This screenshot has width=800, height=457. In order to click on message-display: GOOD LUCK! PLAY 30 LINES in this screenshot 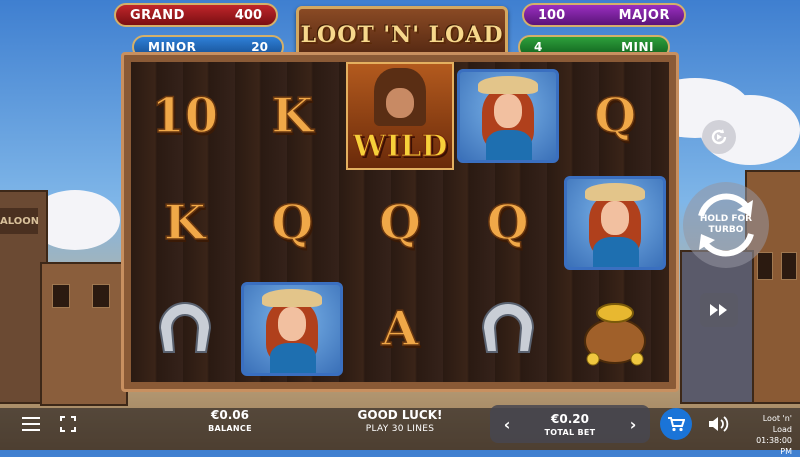, I will do `click(400, 421)`.